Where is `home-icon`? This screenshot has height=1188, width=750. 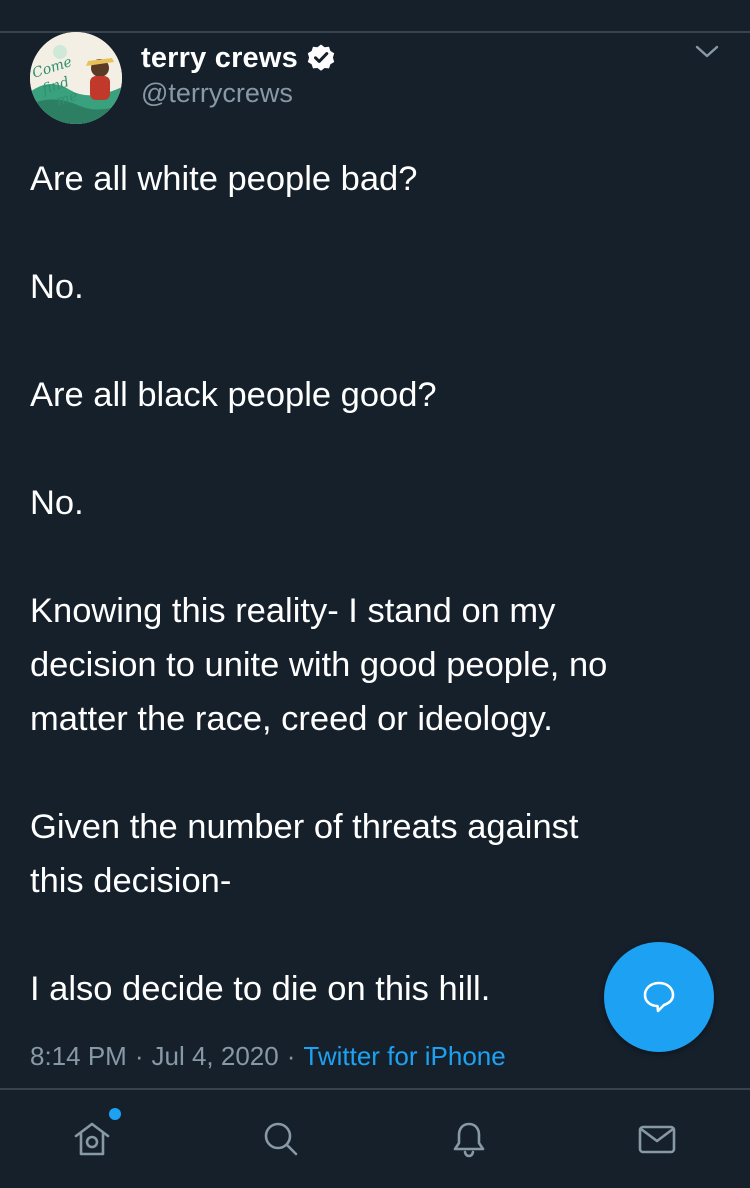 home-icon is located at coordinates (92, 1139).